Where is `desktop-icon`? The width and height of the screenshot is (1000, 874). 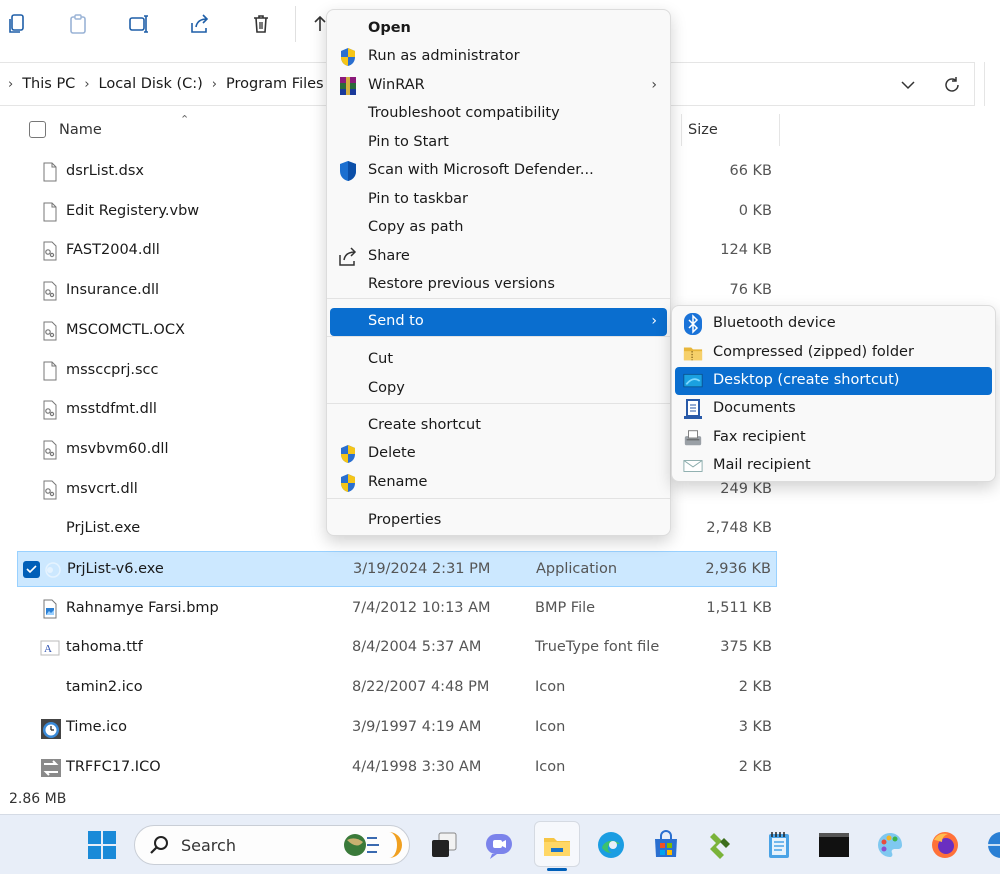
desktop-icon is located at coordinates (693, 381).